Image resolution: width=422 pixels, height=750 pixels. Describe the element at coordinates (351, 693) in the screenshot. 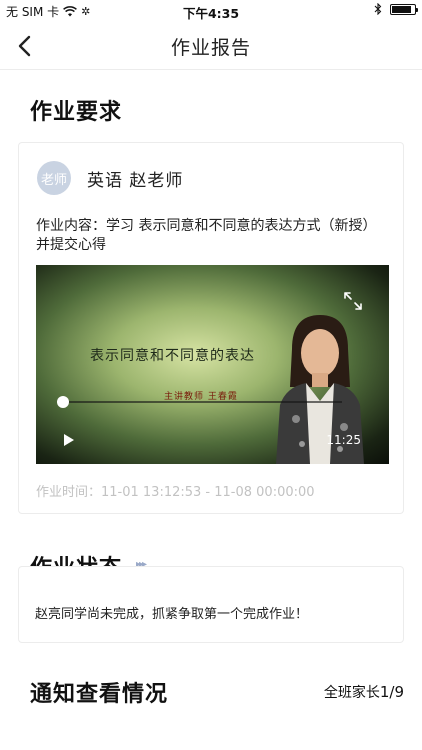

I see `parents-label: 全班家长` at that location.